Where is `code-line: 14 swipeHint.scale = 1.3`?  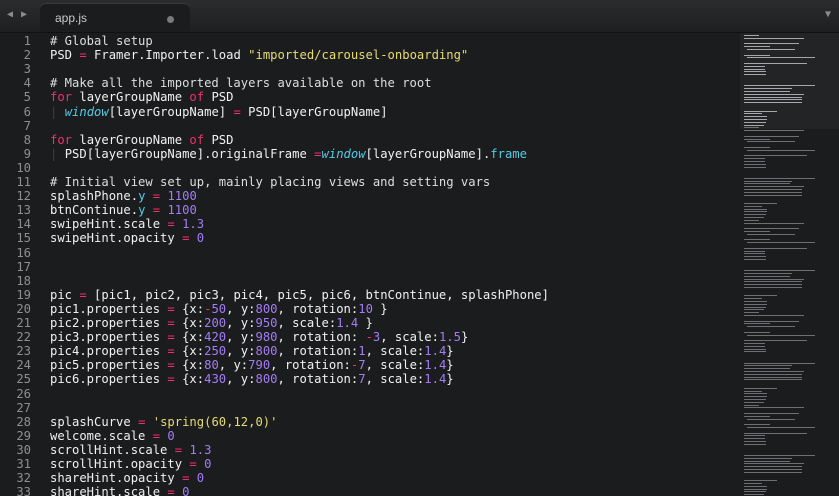 code-line: 14 swipeHint.scale = 1.3 is located at coordinates (369, 224).